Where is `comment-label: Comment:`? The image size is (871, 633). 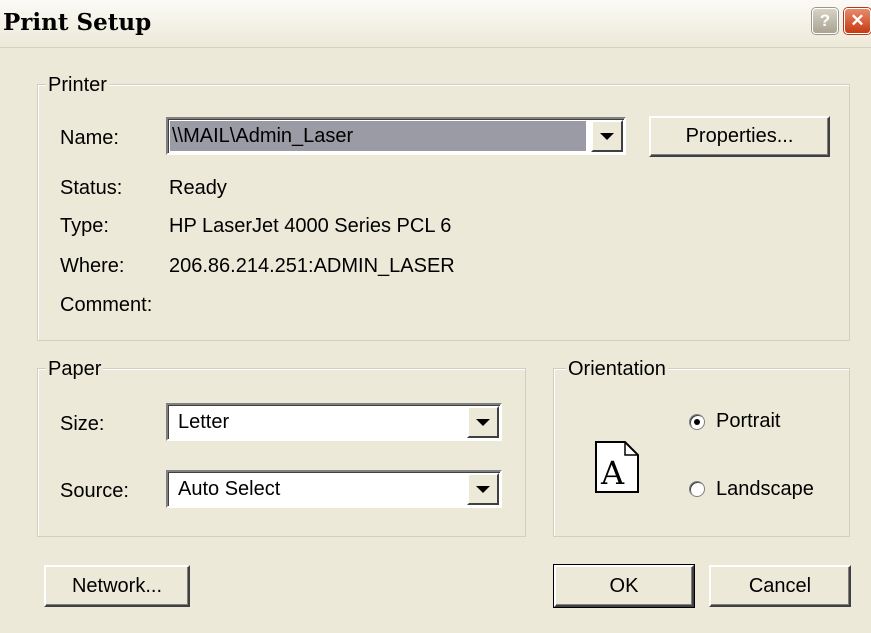 comment-label: Comment: is located at coordinates (106, 305).